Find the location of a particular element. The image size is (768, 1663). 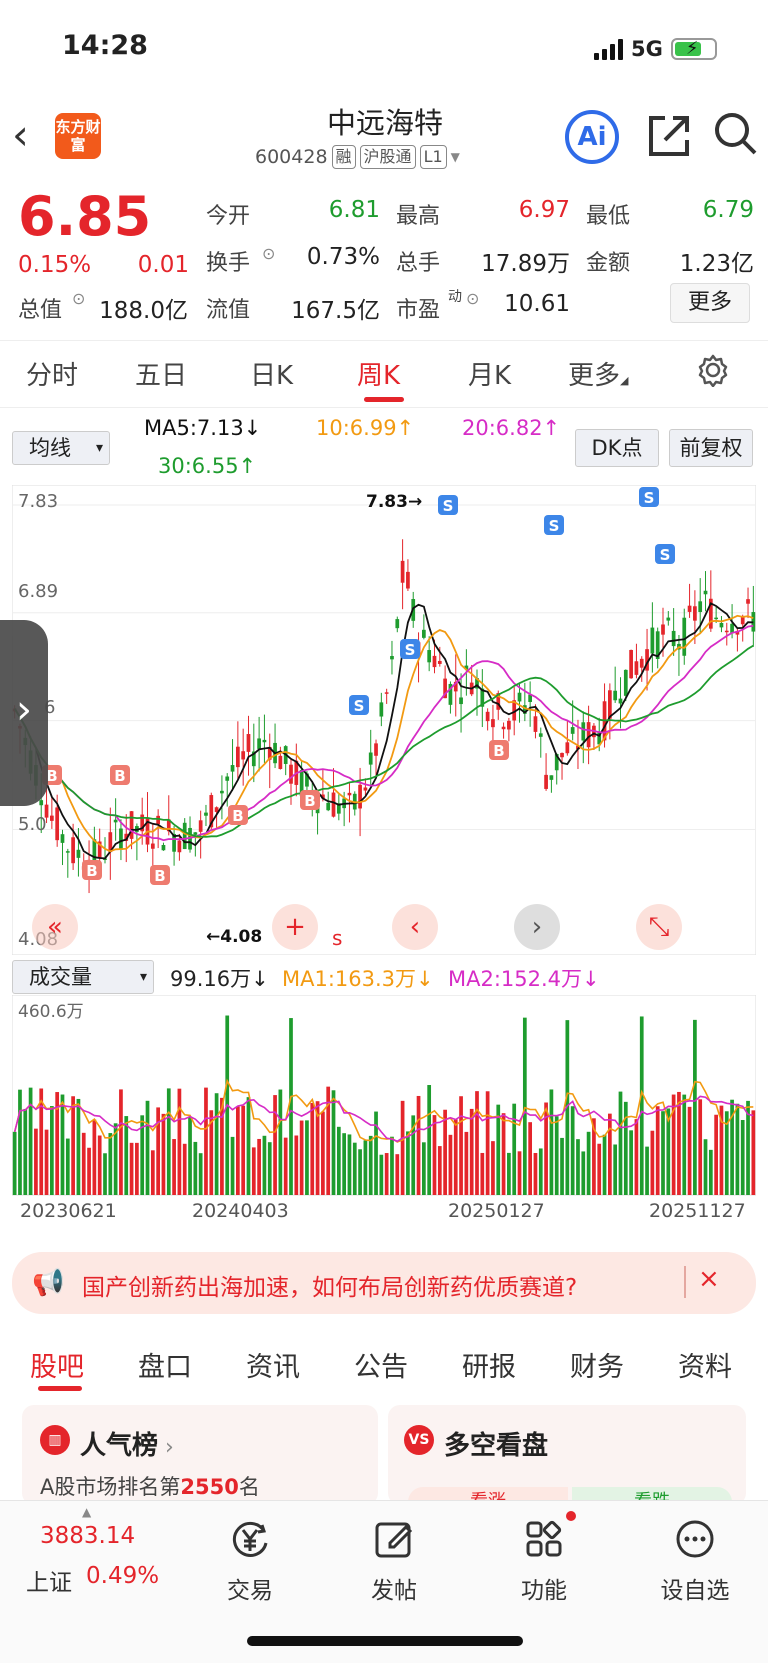

promo-banner: 📢 国产创新药出海加速，如何布局创新药优质赛道? × is located at coordinates (384, 1283).